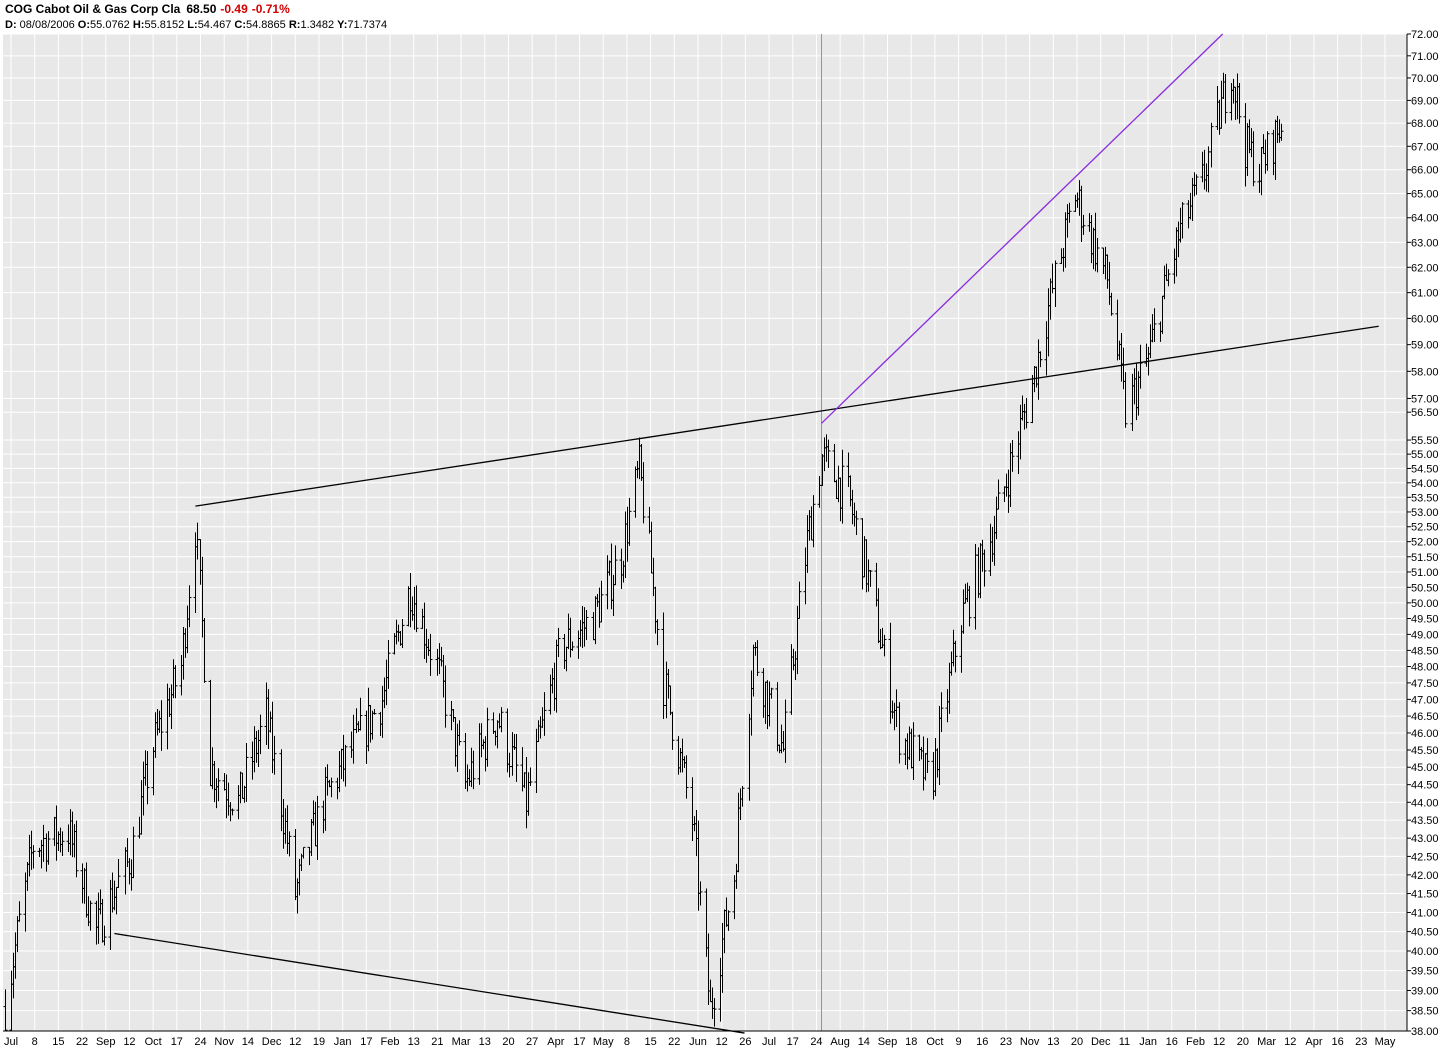 The width and height of the screenshot is (1442, 1051). What do you see at coordinates (1425, 319) in the screenshot?
I see `y-tick-label: 60.00` at bounding box center [1425, 319].